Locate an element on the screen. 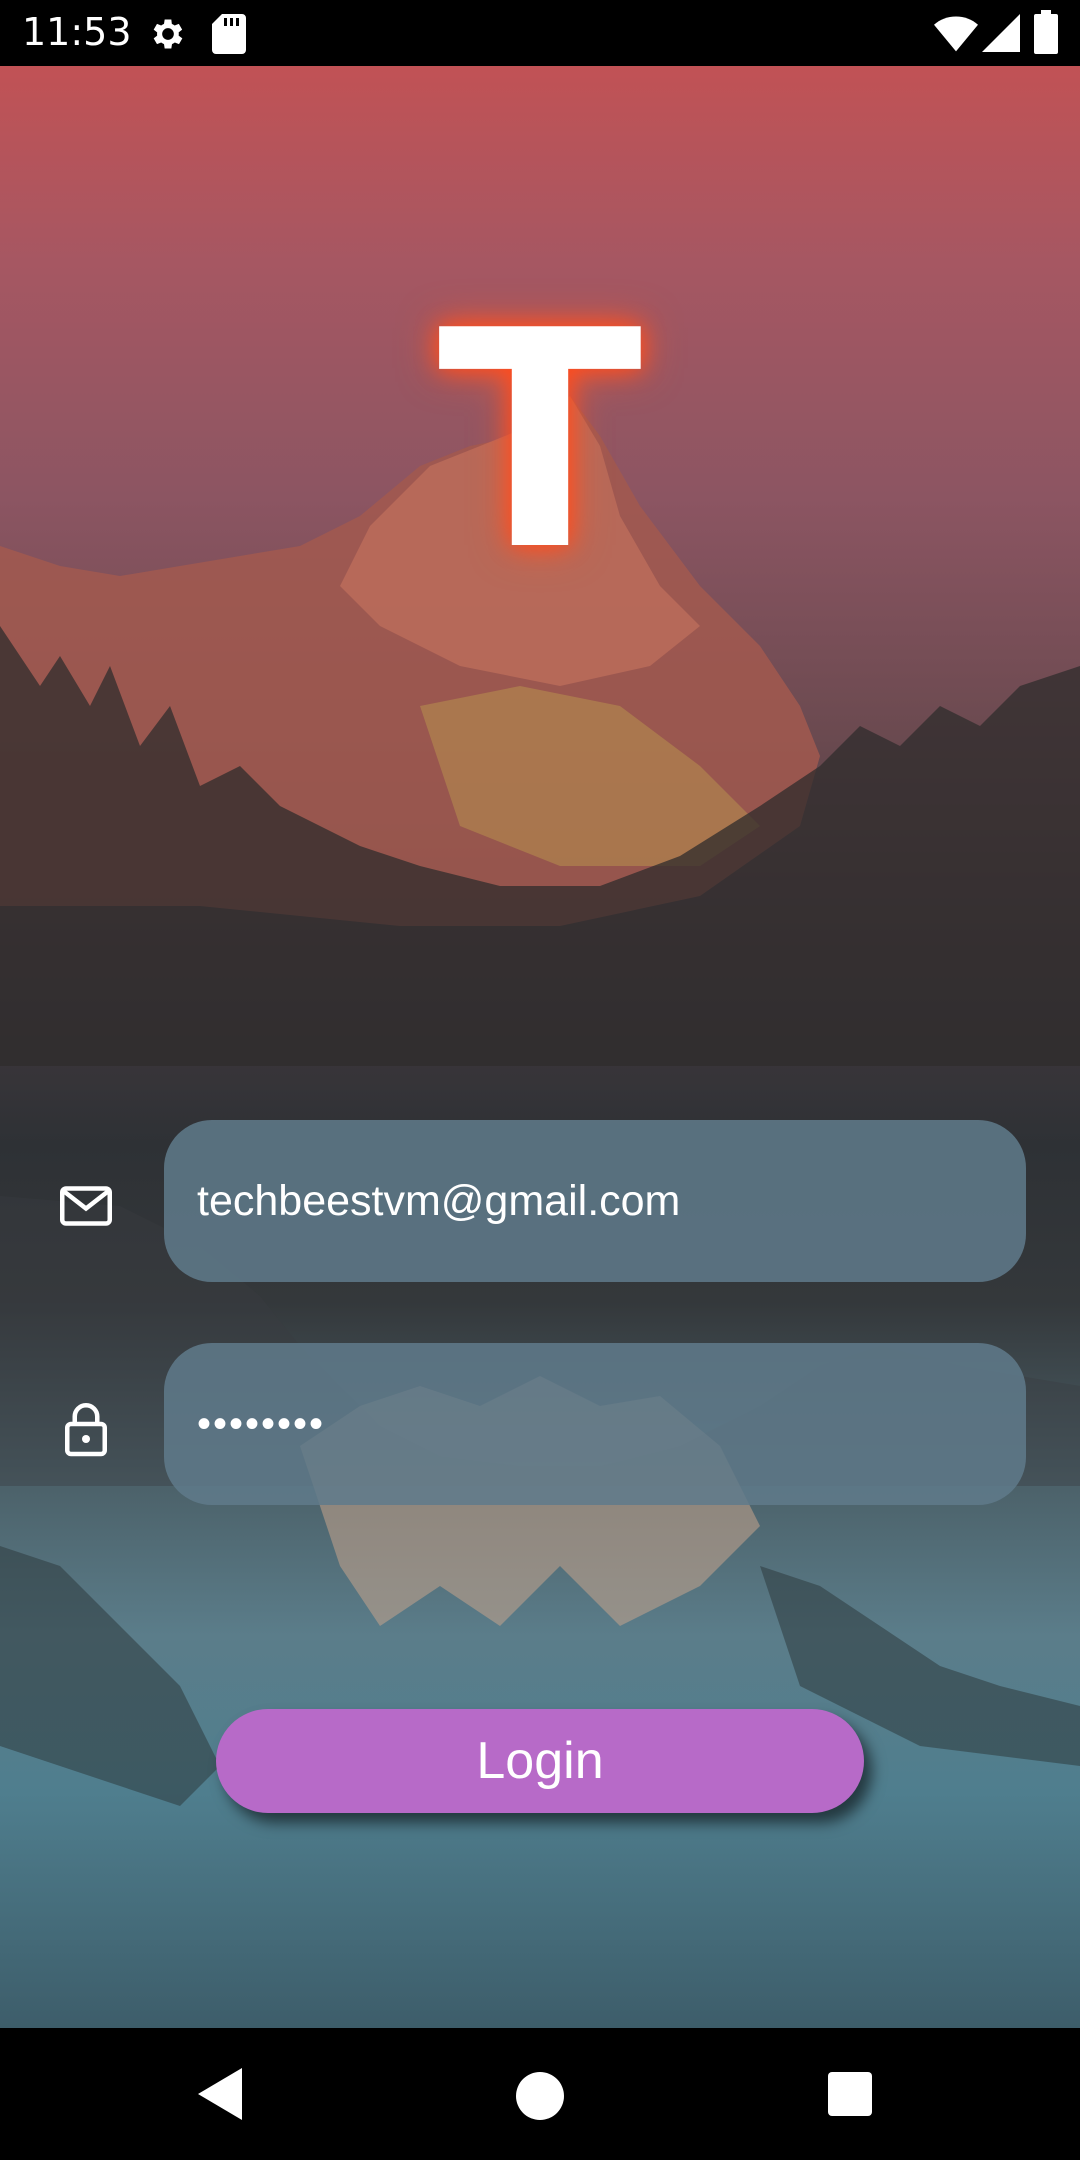 This screenshot has width=1080, height=2160. status-bar: 11:53 is located at coordinates (540, 33).